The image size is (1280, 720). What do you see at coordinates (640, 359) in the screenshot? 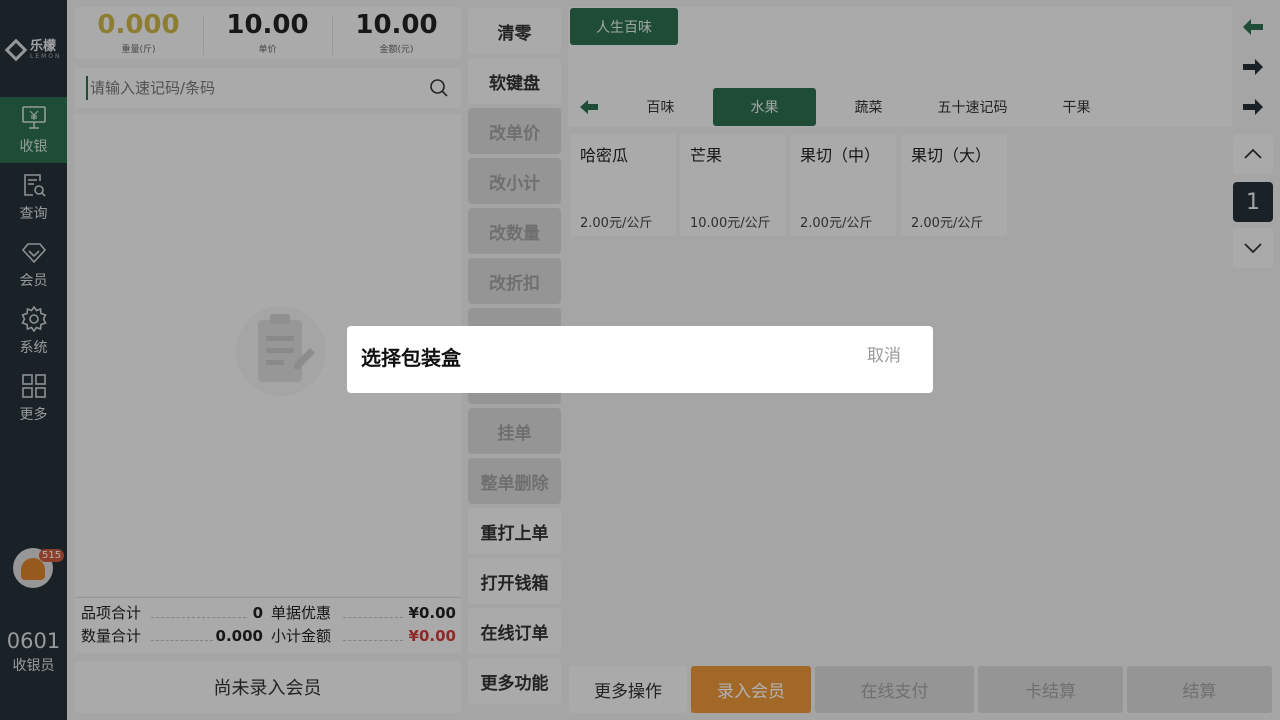
I see `packaging-box-dialog: 选择包装盒 取消` at bounding box center [640, 359].